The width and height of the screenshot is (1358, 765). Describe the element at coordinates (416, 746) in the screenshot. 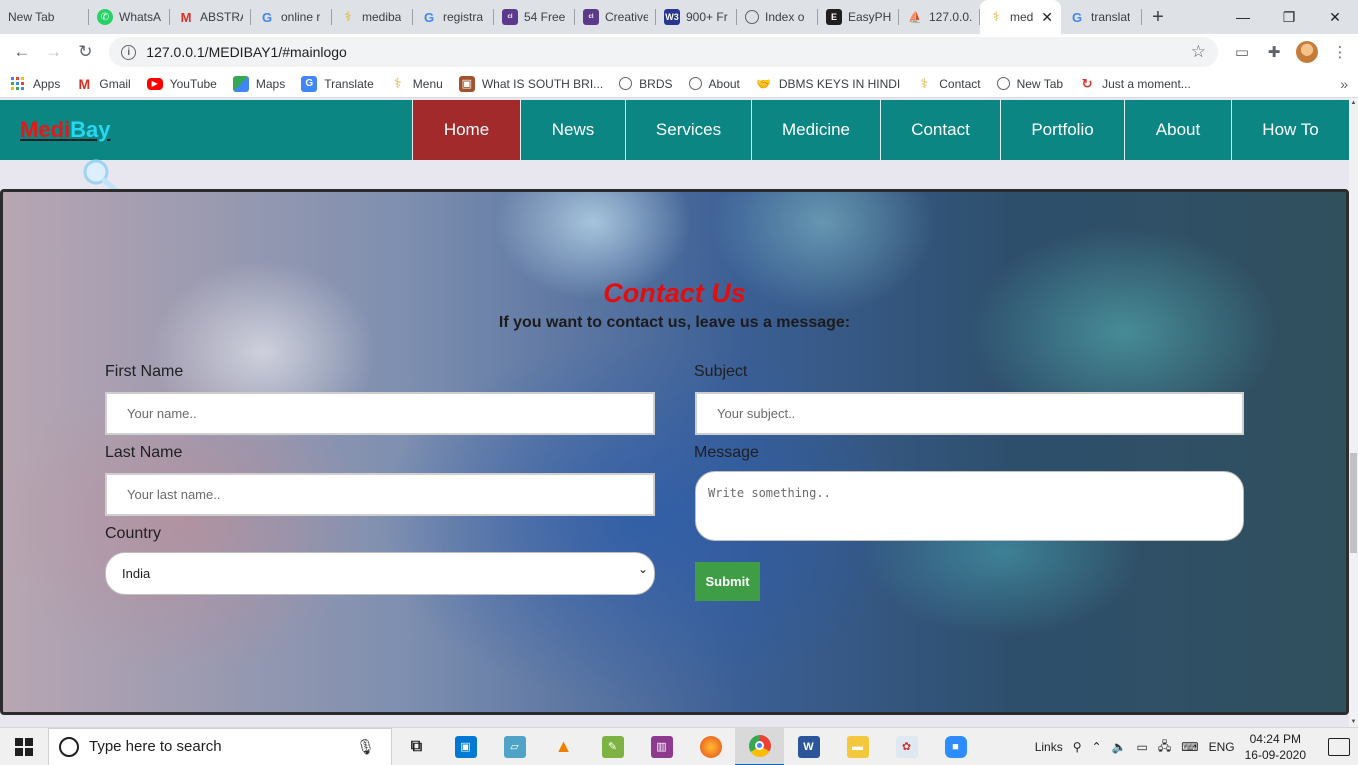

I see `task-view-icon: ⧉` at that location.